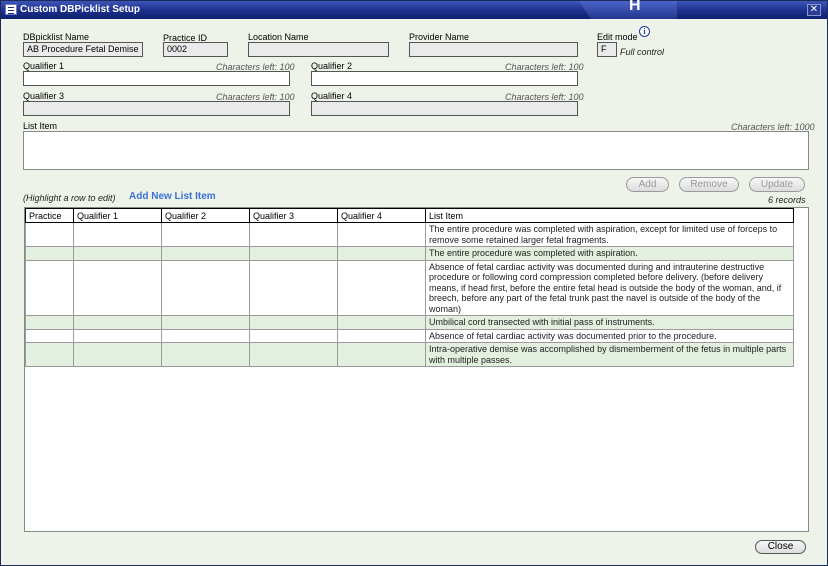  What do you see at coordinates (647, 184) in the screenshot?
I see `add-button: Add` at bounding box center [647, 184].